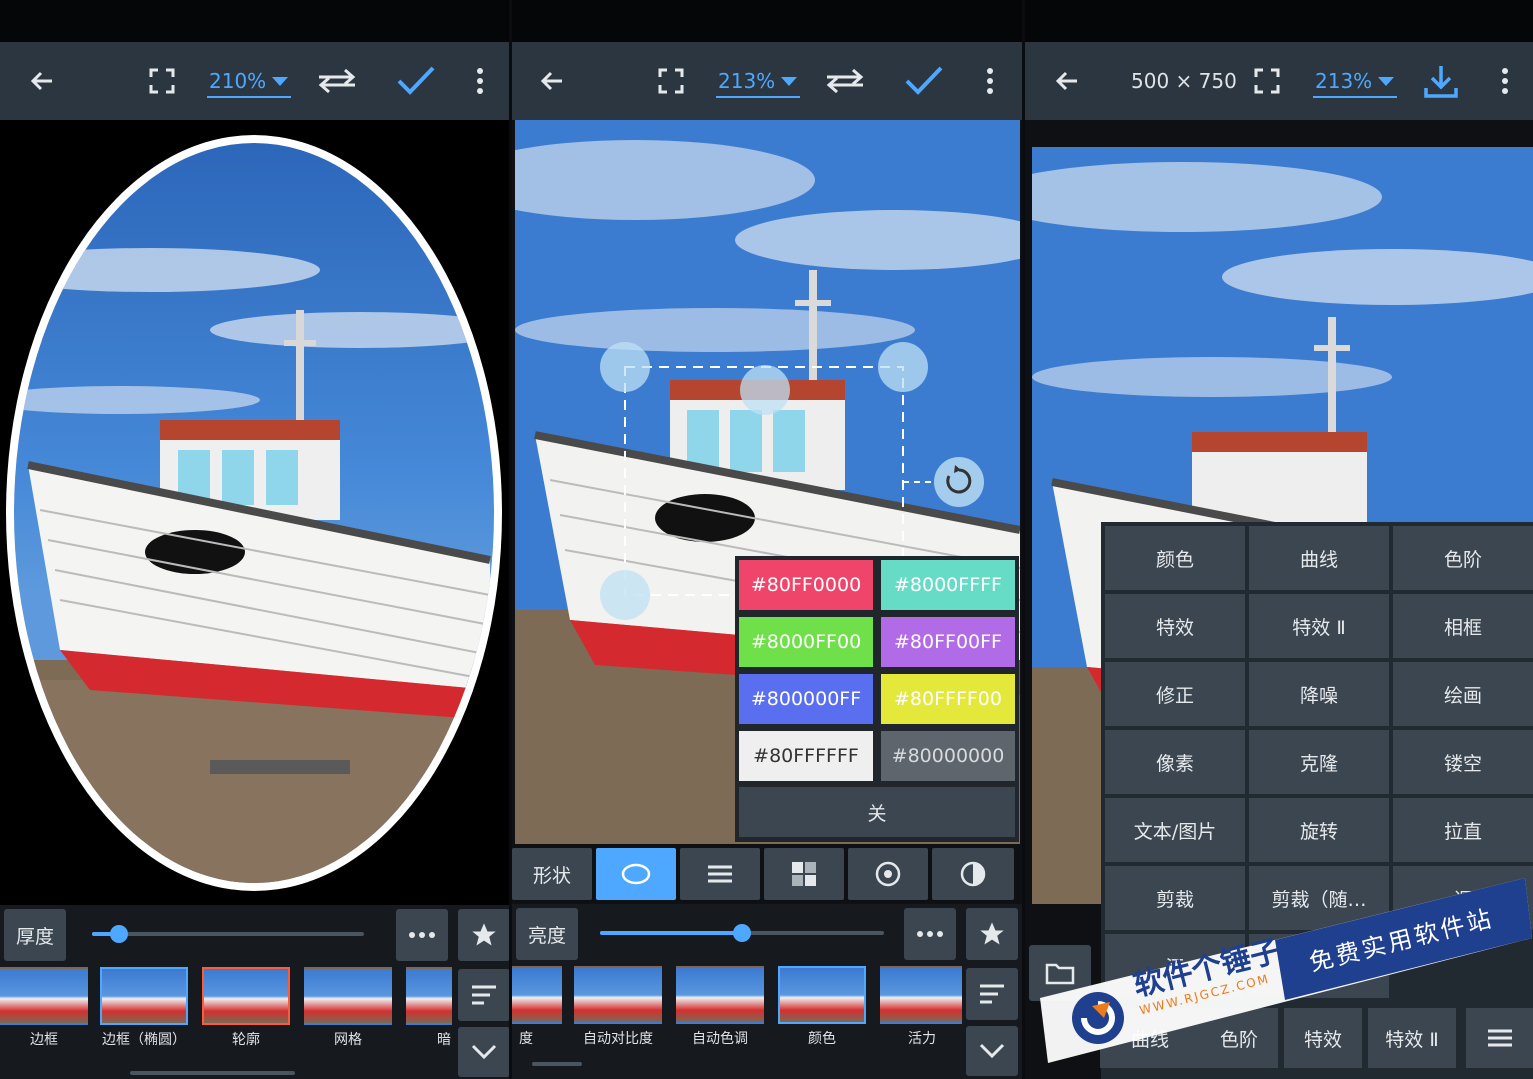 The image size is (1533, 1079). Describe the element at coordinates (1323, 1038) in the screenshot. I see `bottom-tab: 特效` at that location.